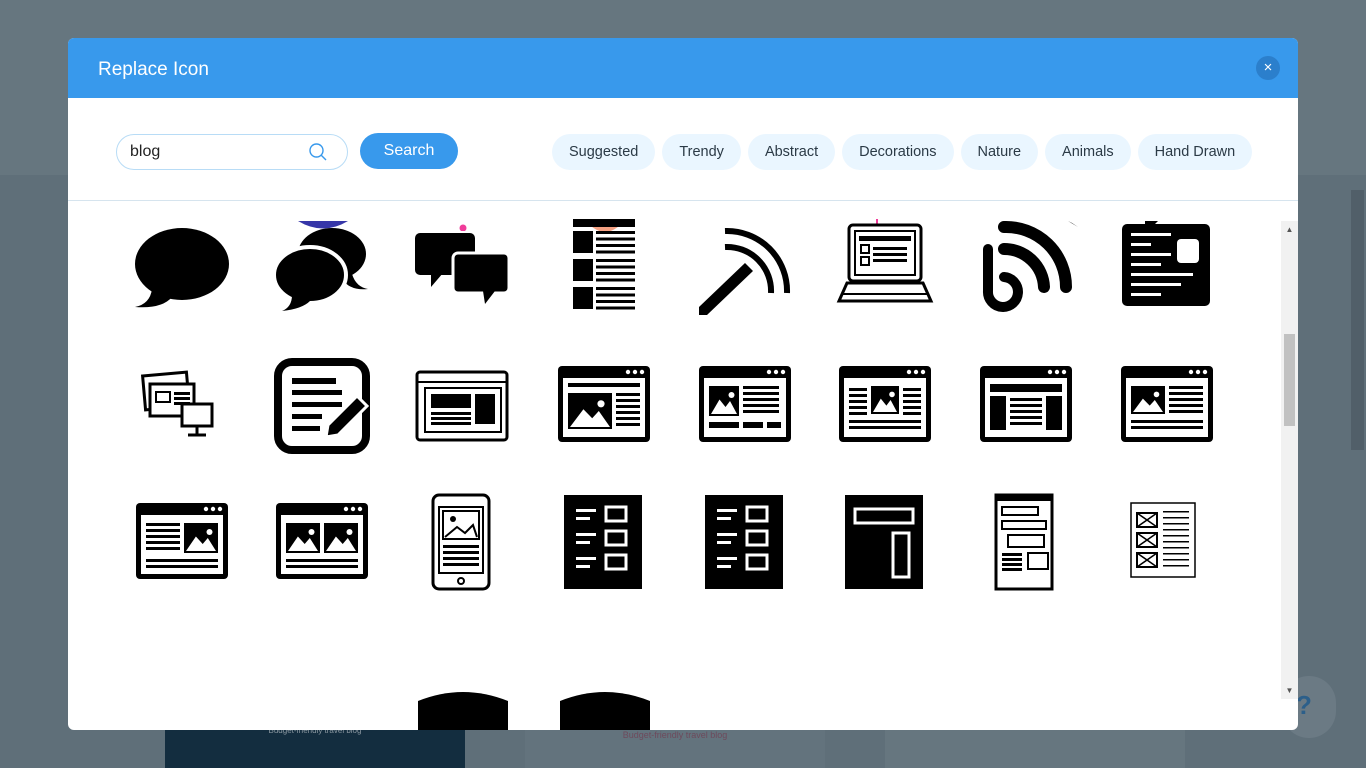  Describe the element at coordinates (1027, 266) in the screenshot. I see `blog-rss-icon` at that location.